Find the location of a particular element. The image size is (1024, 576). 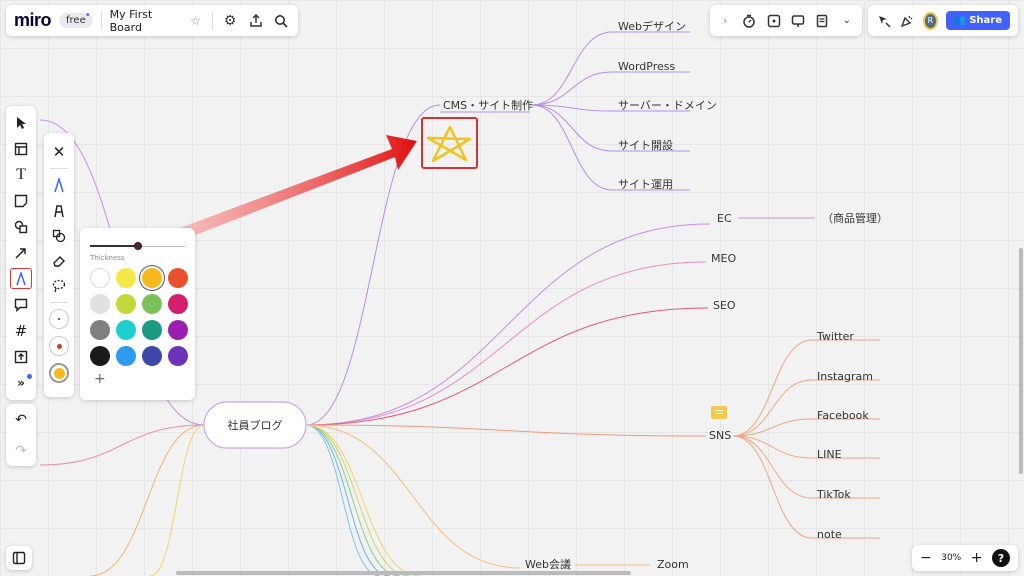

notes-icon is located at coordinates (822, 21).